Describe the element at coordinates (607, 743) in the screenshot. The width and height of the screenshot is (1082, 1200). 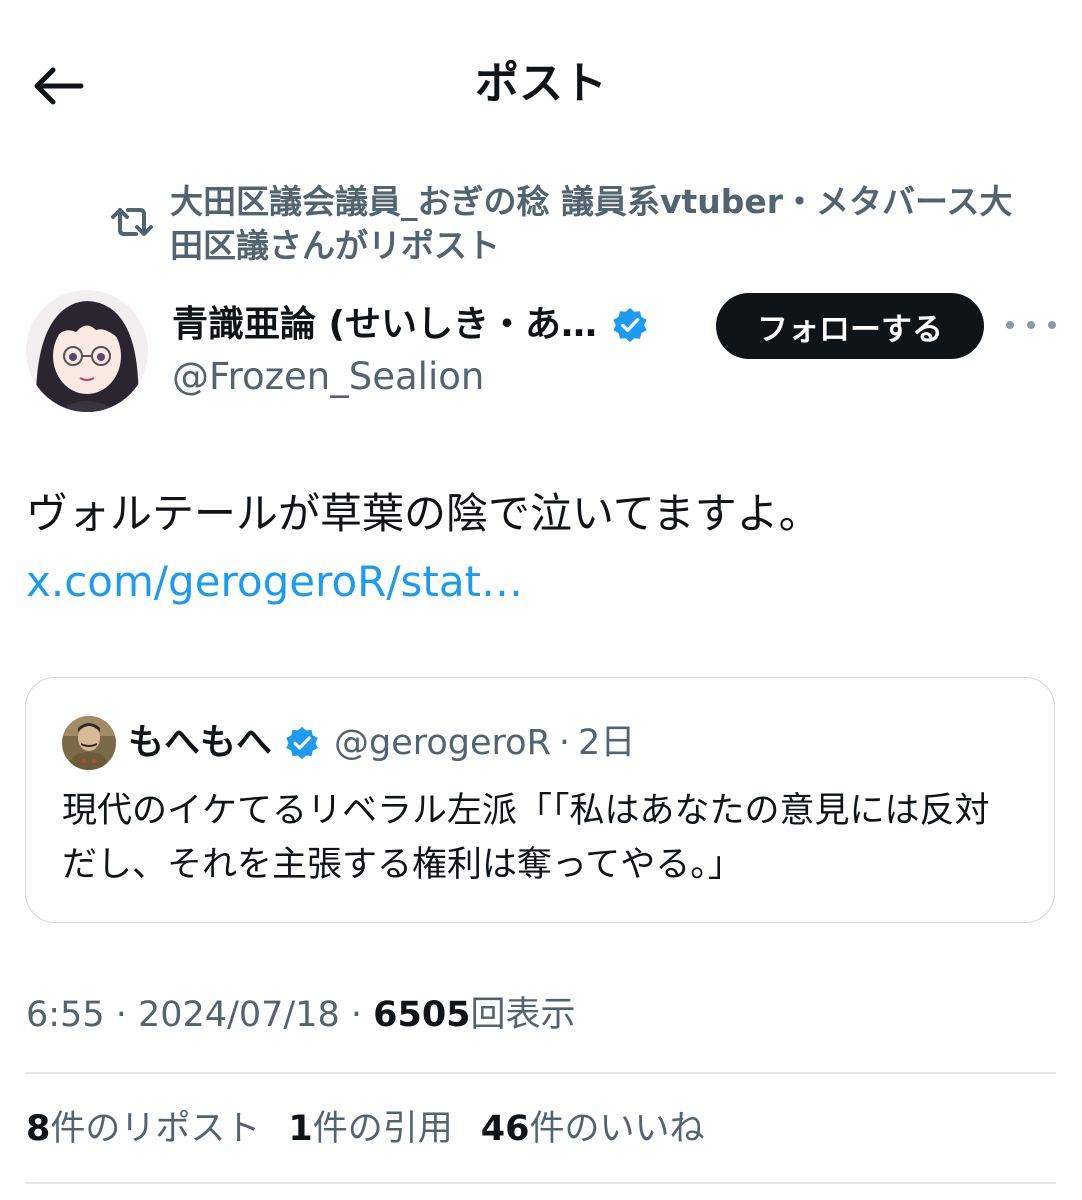
I see `quote-timestamp: 2日` at that location.